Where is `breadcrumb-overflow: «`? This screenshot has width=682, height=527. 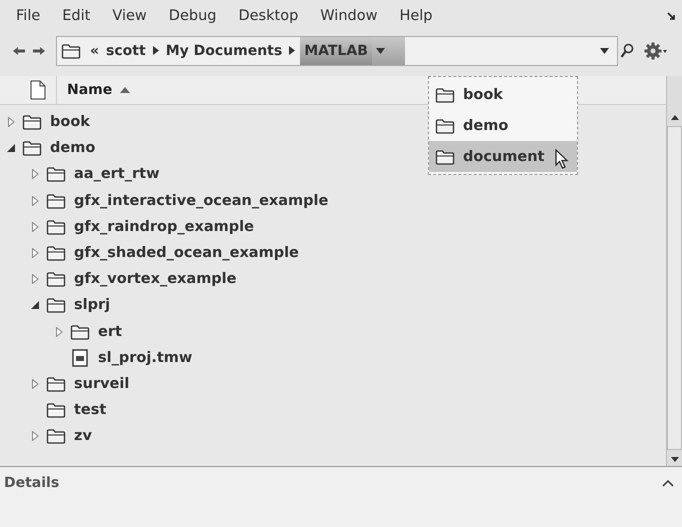 breadcrumb-overflow: « is located at coordinates (95, 51).